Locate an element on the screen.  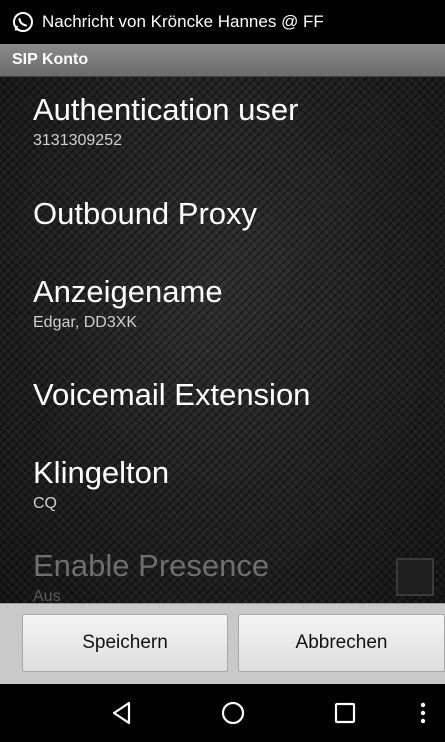
pref-voicemail-extension: Voicemail Extension is located at coordinates (239, 395).